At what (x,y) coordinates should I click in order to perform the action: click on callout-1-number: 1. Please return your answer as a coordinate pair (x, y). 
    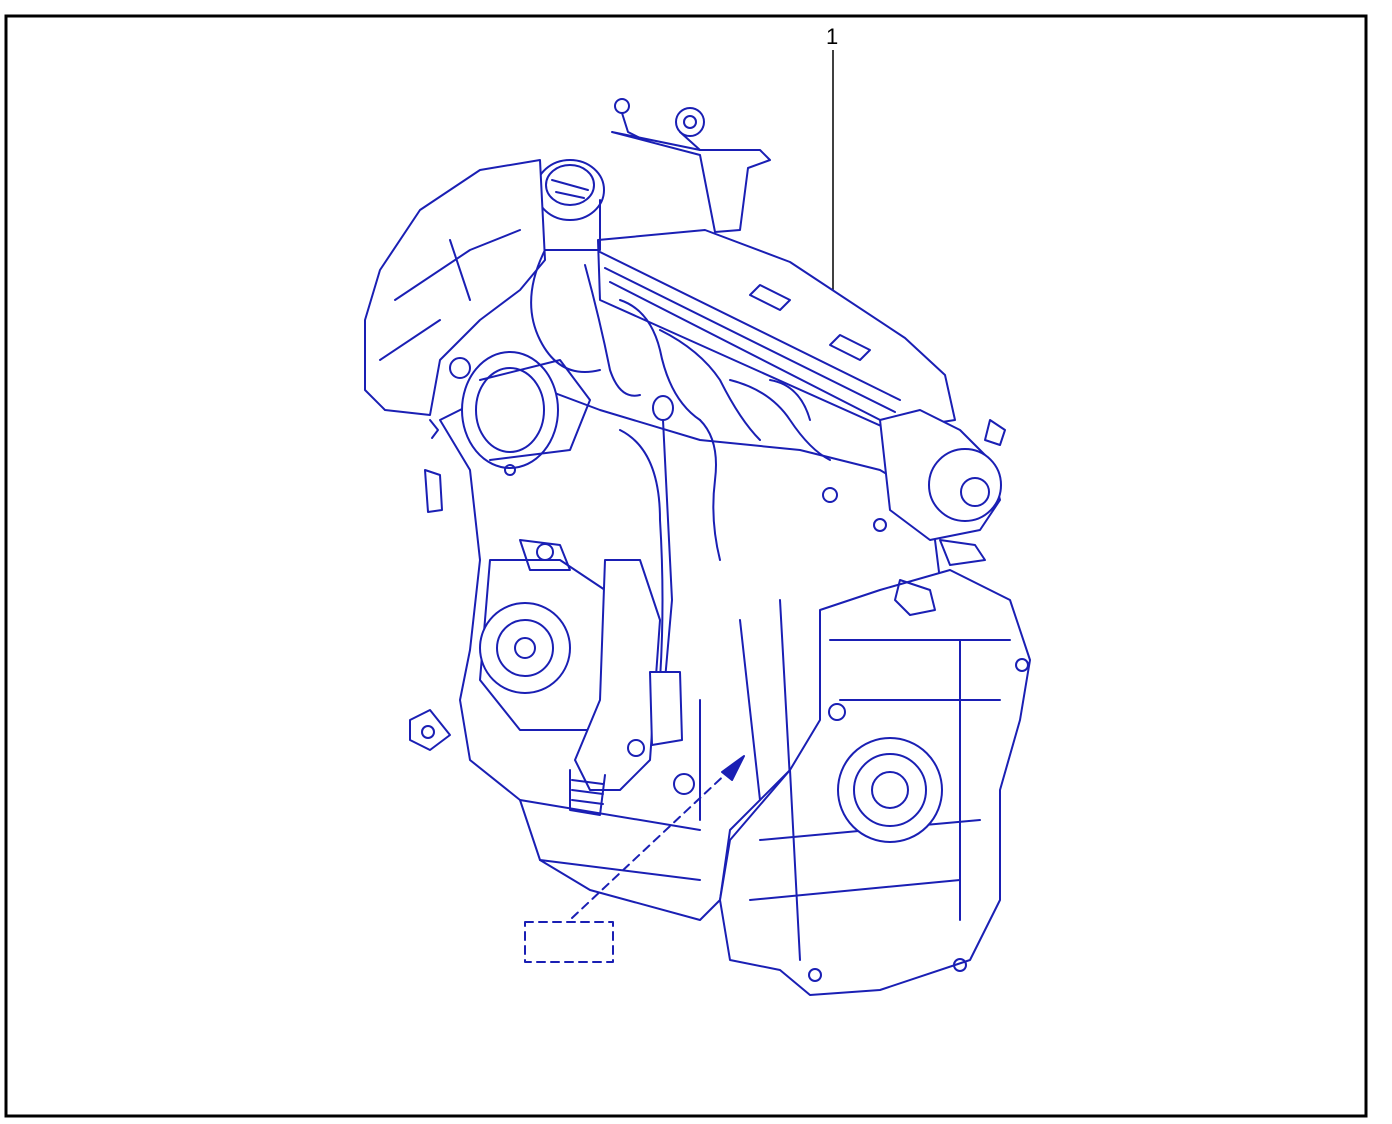
    Looking at the image, I should click on (832, 36).